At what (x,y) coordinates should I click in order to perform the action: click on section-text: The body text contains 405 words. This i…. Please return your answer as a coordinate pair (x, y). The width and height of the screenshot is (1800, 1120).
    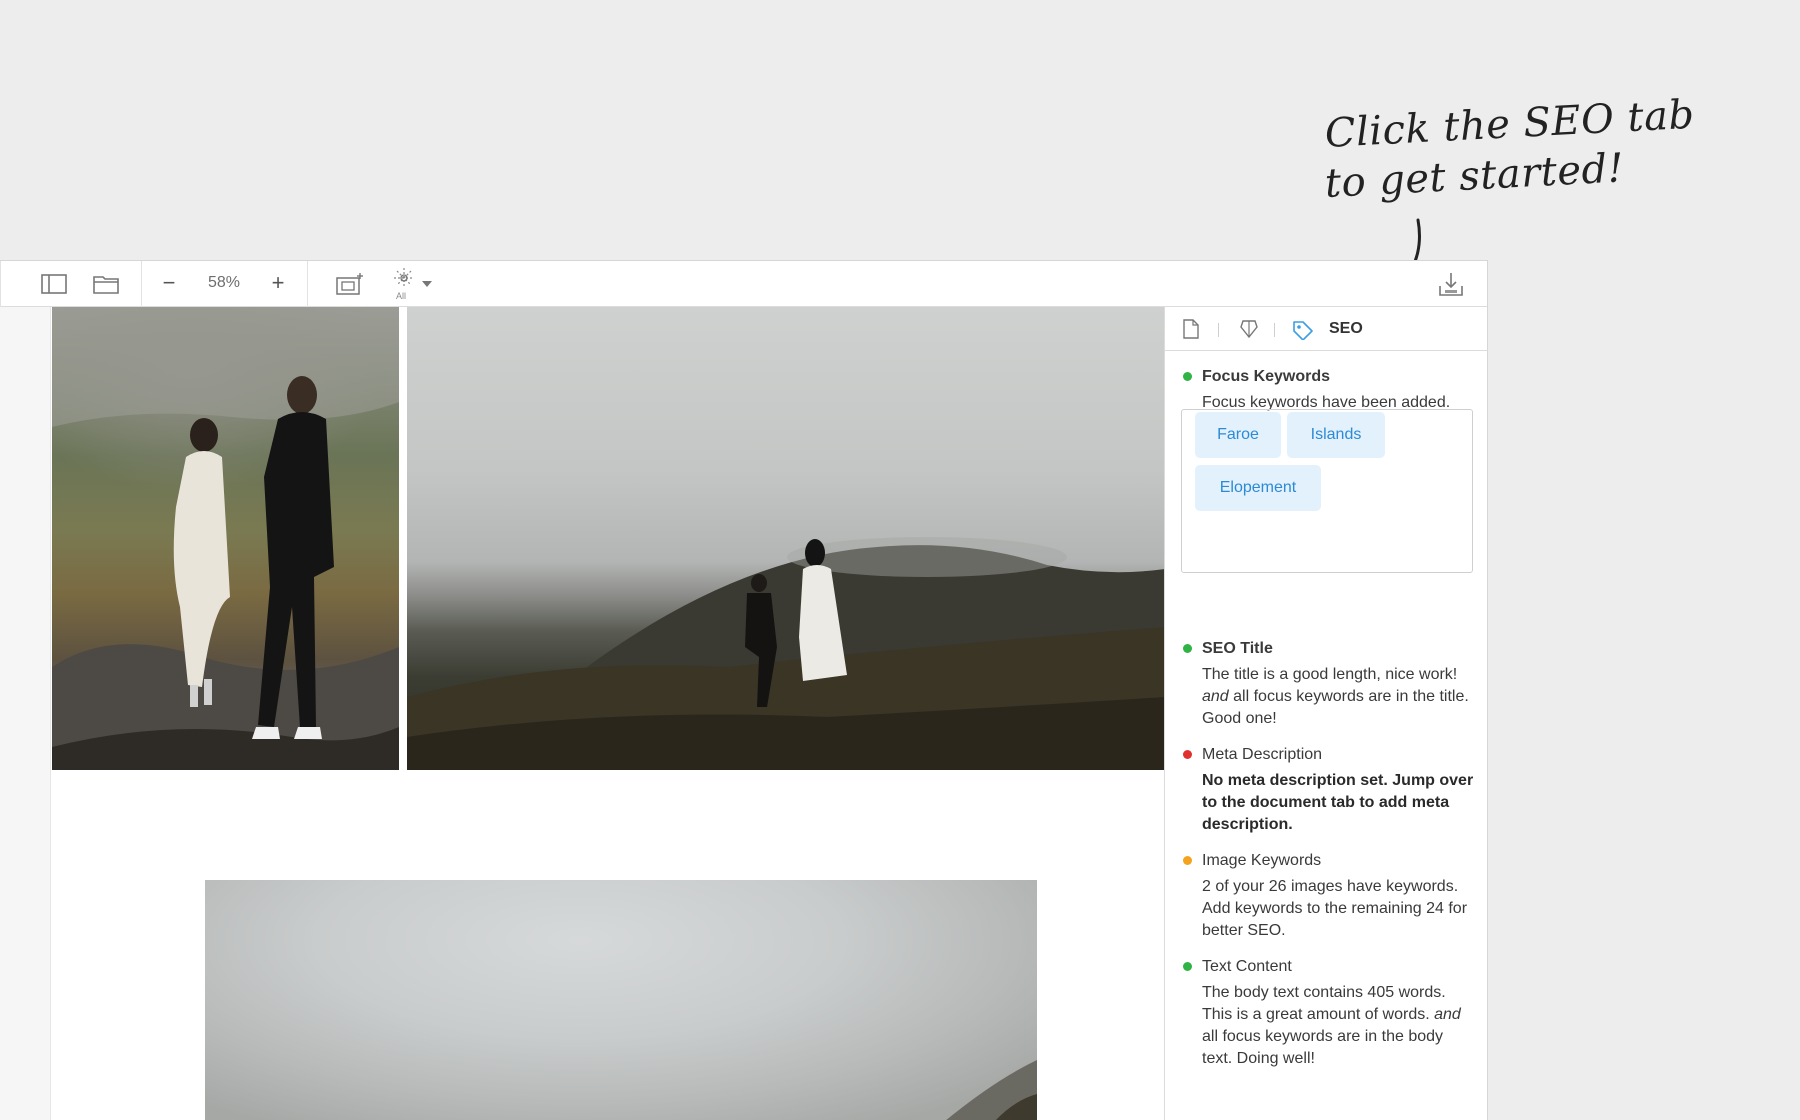
    Looking at the image, I should click on (1331, 1025).